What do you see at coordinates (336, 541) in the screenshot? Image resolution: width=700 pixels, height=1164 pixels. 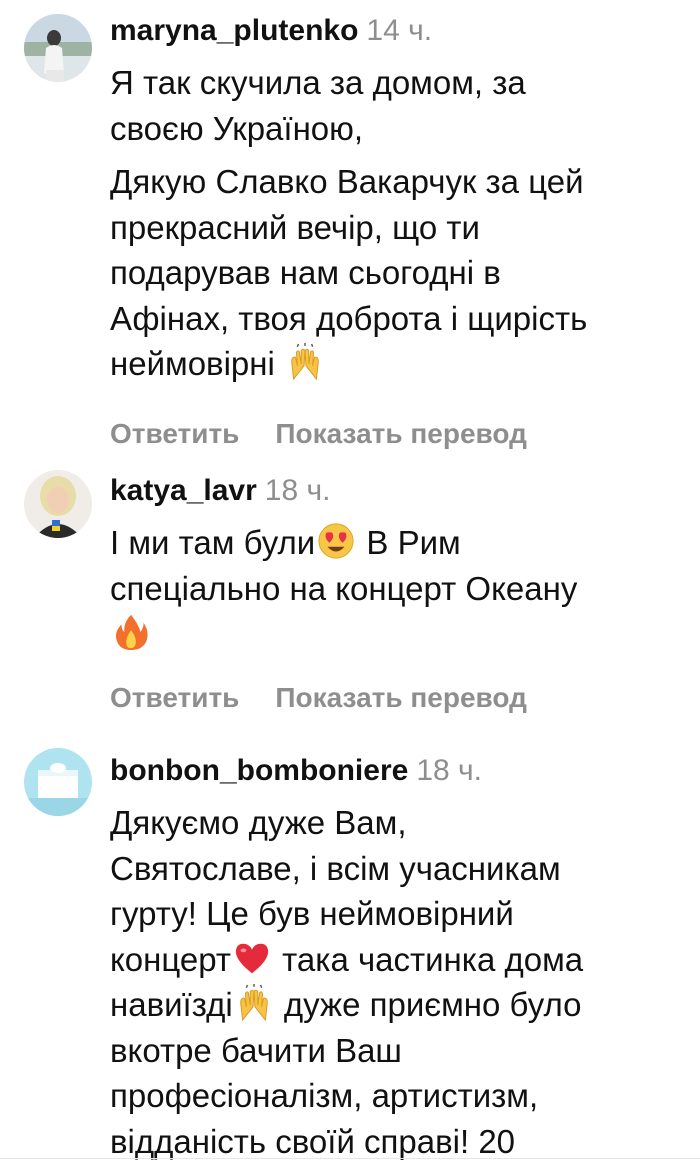 I see `heart-eyes-icon` at bounding box center [336, 541].